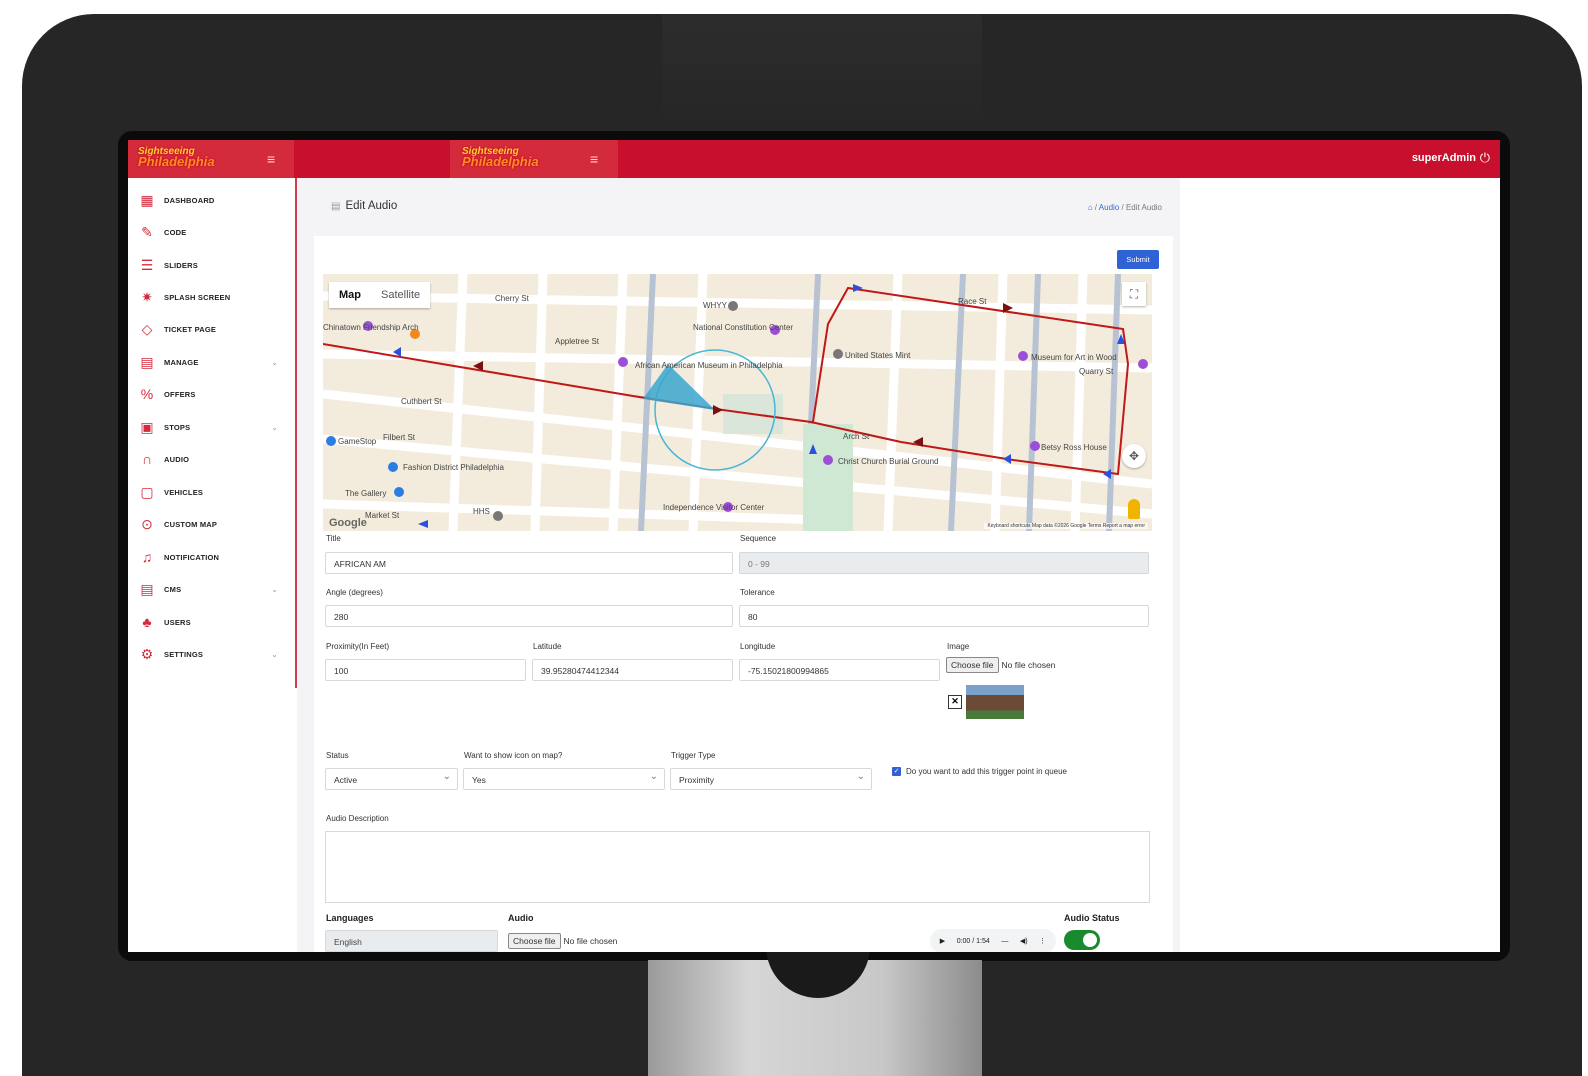 Image resolution: width=1588 pixels, height=1076 pixels. Describe the element at coordinates (888, 461) in the screenshot. I see `map-label: Christ Church Burial Ground` at that location.